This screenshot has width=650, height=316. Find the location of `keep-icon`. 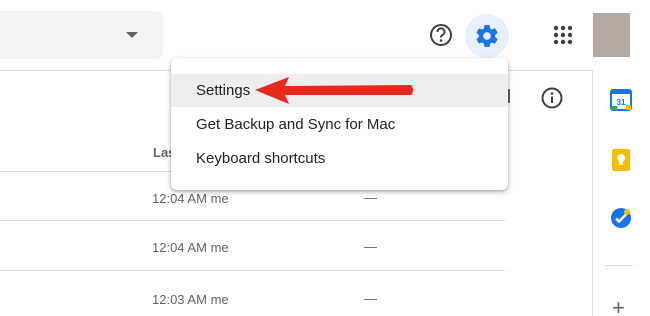

keep-icon is located at coordinates (621, 160).